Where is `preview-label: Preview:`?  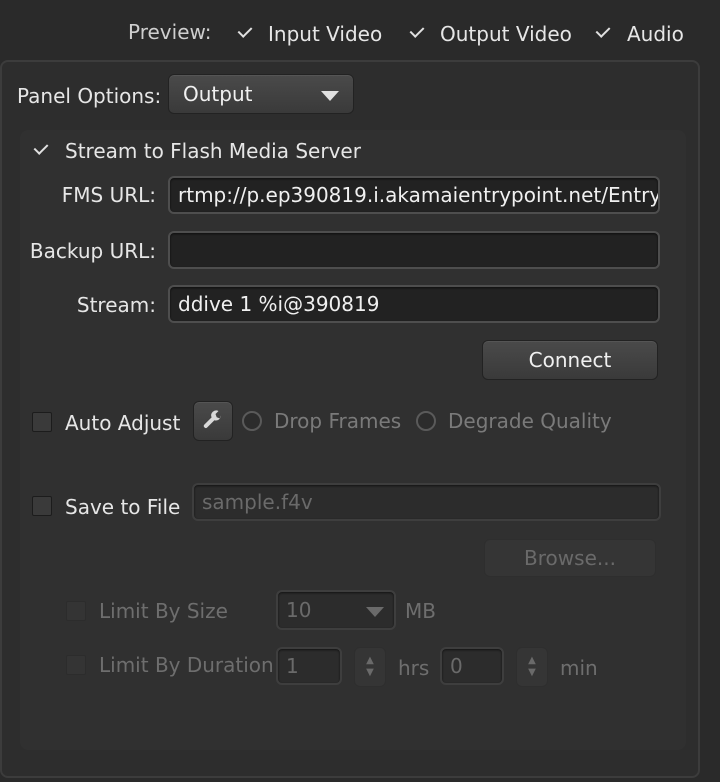 preview-label: Preview: is located at coordinates (170, 32).